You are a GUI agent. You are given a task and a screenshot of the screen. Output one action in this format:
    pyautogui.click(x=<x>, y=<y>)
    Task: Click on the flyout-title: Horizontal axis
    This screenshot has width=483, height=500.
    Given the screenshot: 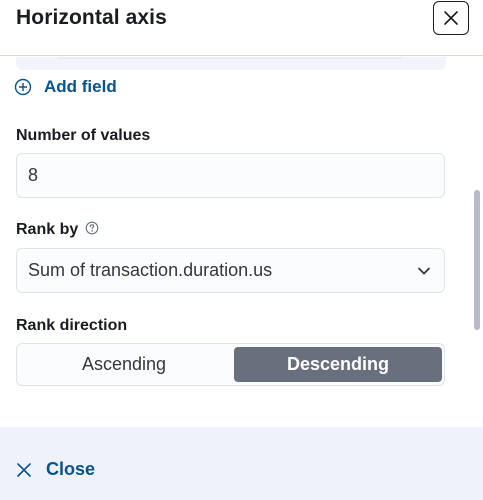 What is the action you would take?
    pyautogui.click(x=91, y=17)
    